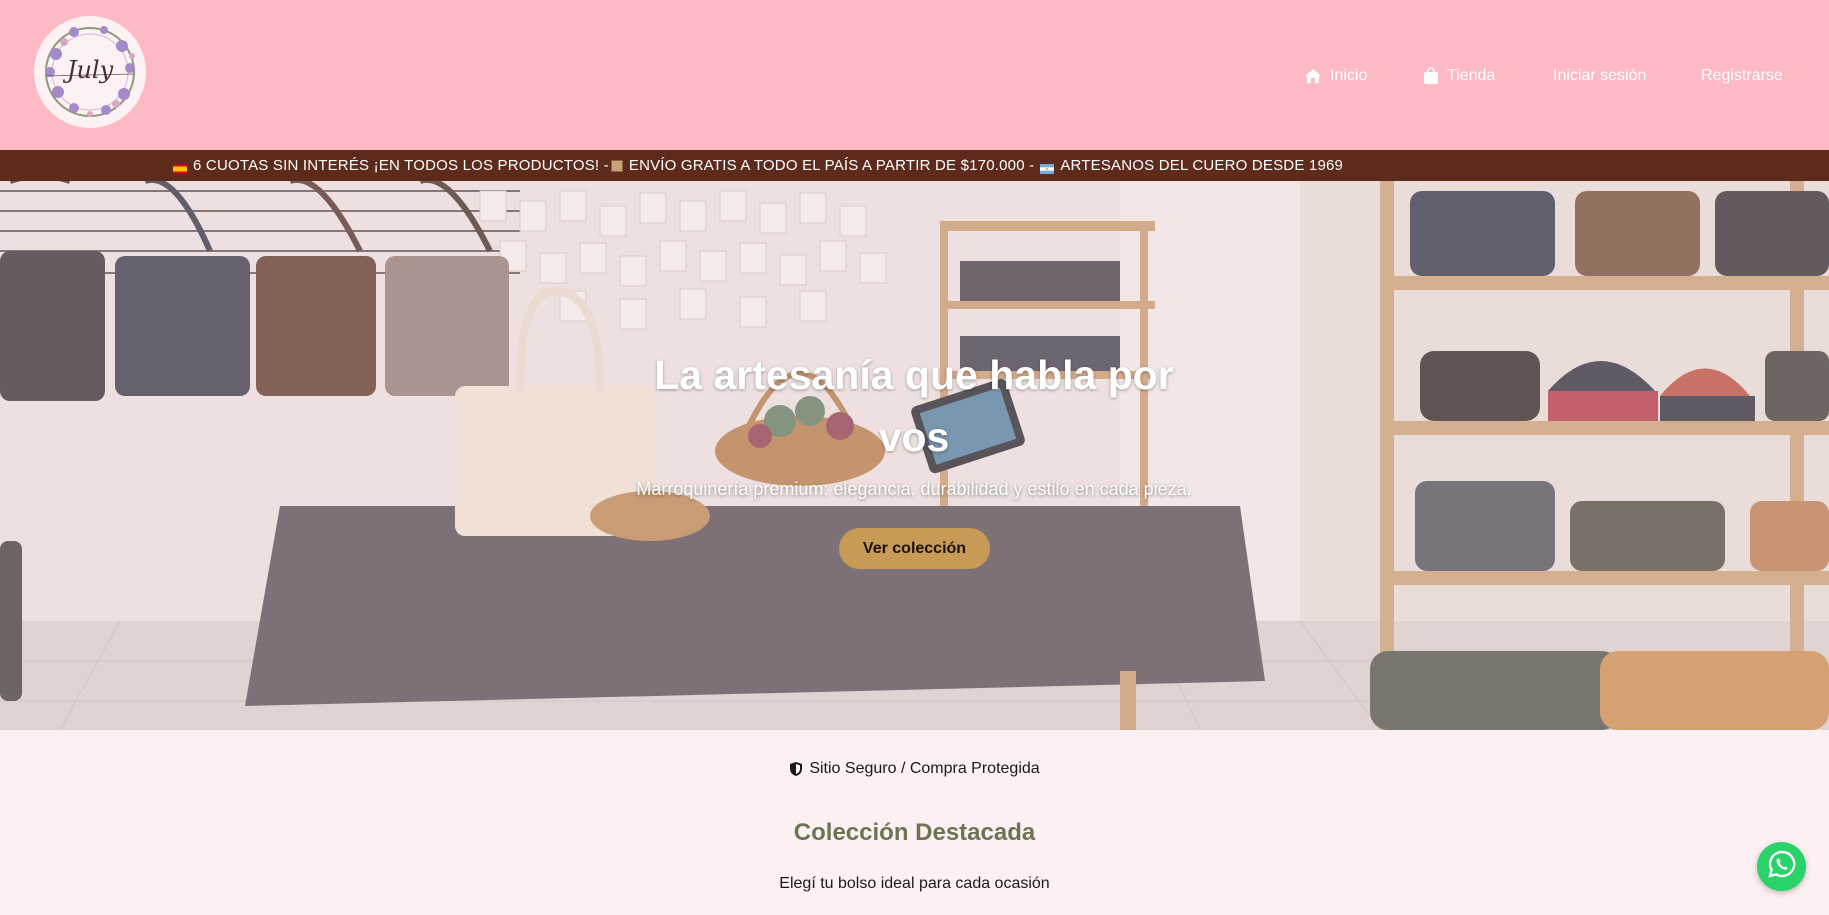 This screenshot has width=1829, height=915. What do you see at coordinates (914, 548) in the screenshot?
I see `view-collection-button: Ver colección` at bounding box center [914, 548].